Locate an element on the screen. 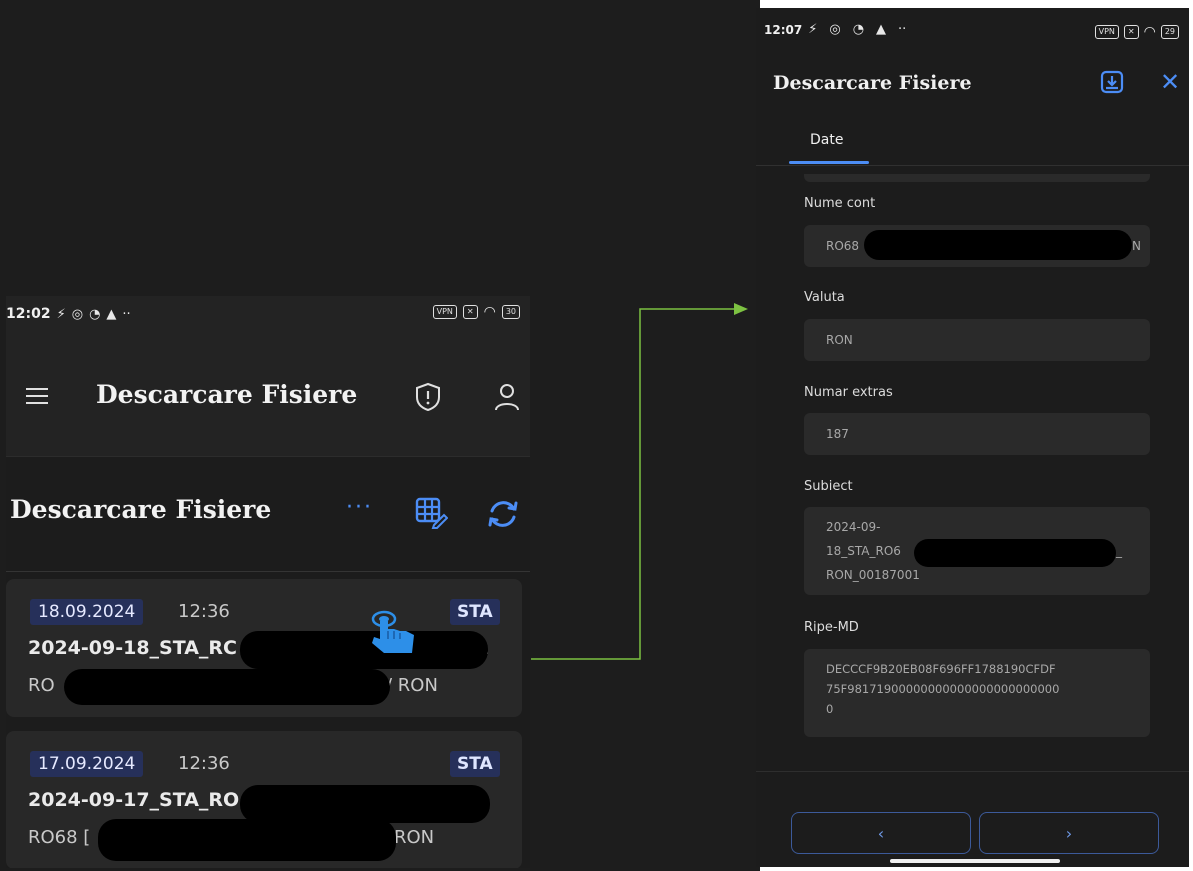  field-value: RO68 is located at coordinates (843, 246).